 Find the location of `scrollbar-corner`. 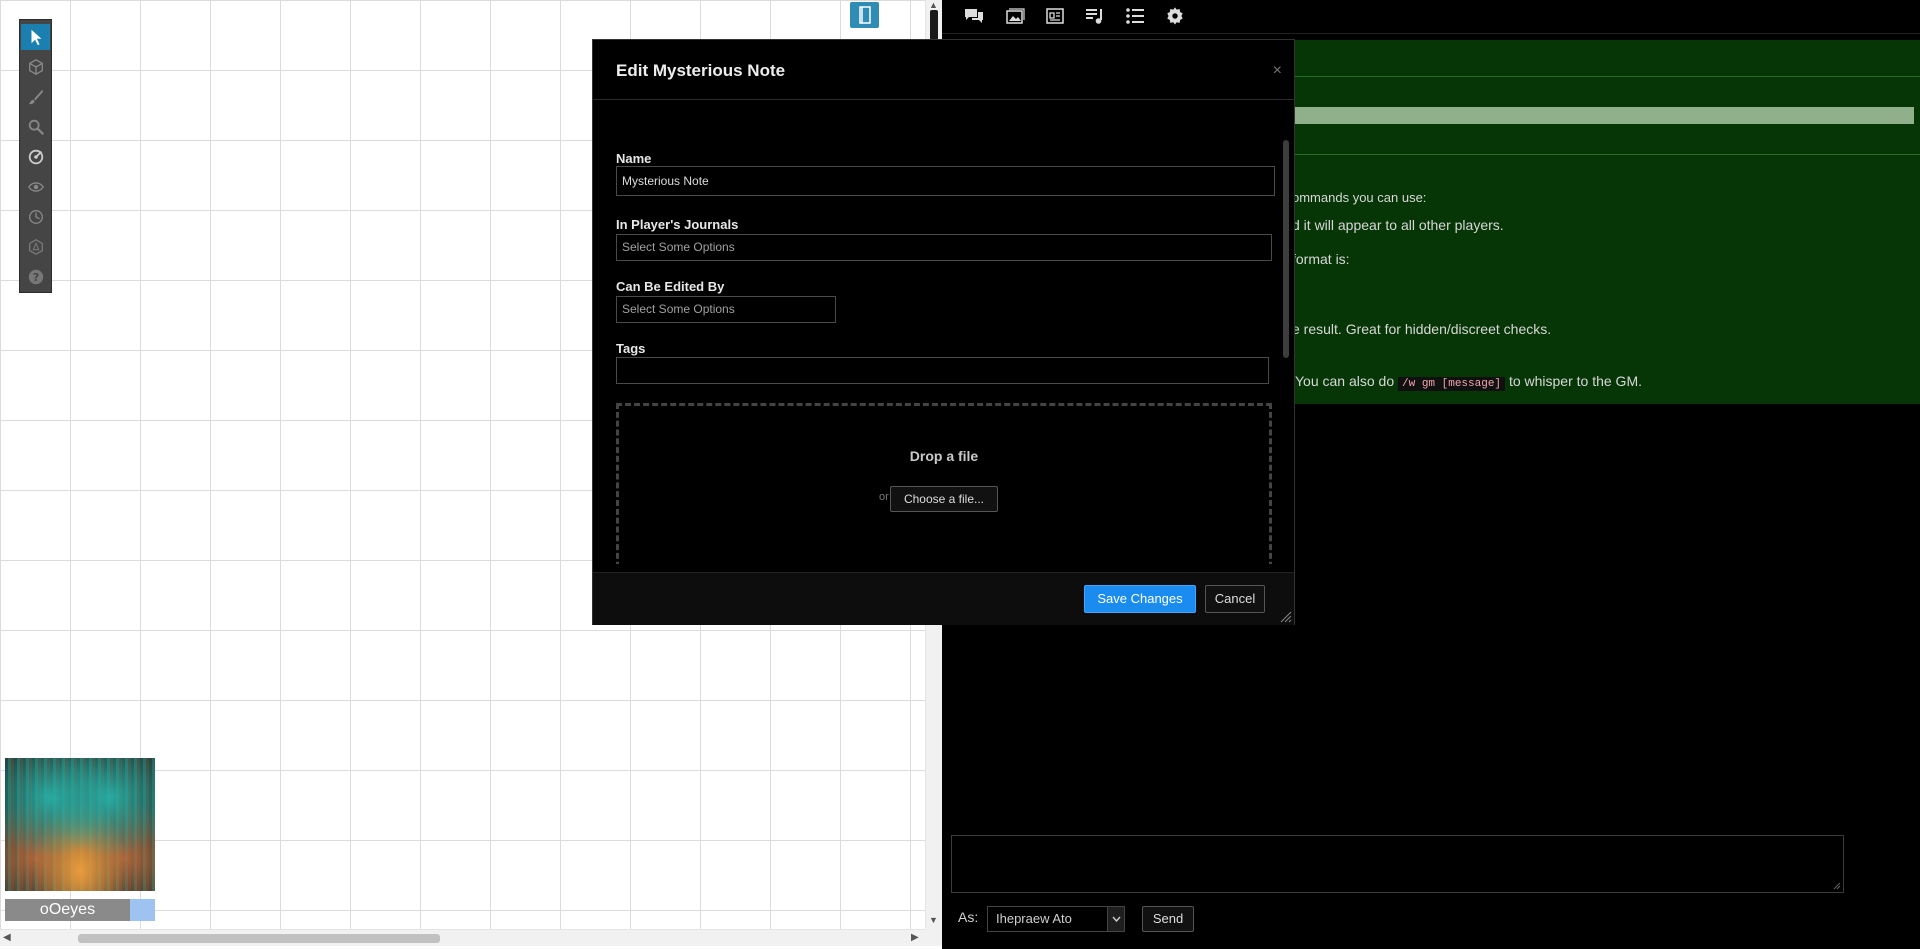

scrollbar-corner is located at coordinates (933, 937).